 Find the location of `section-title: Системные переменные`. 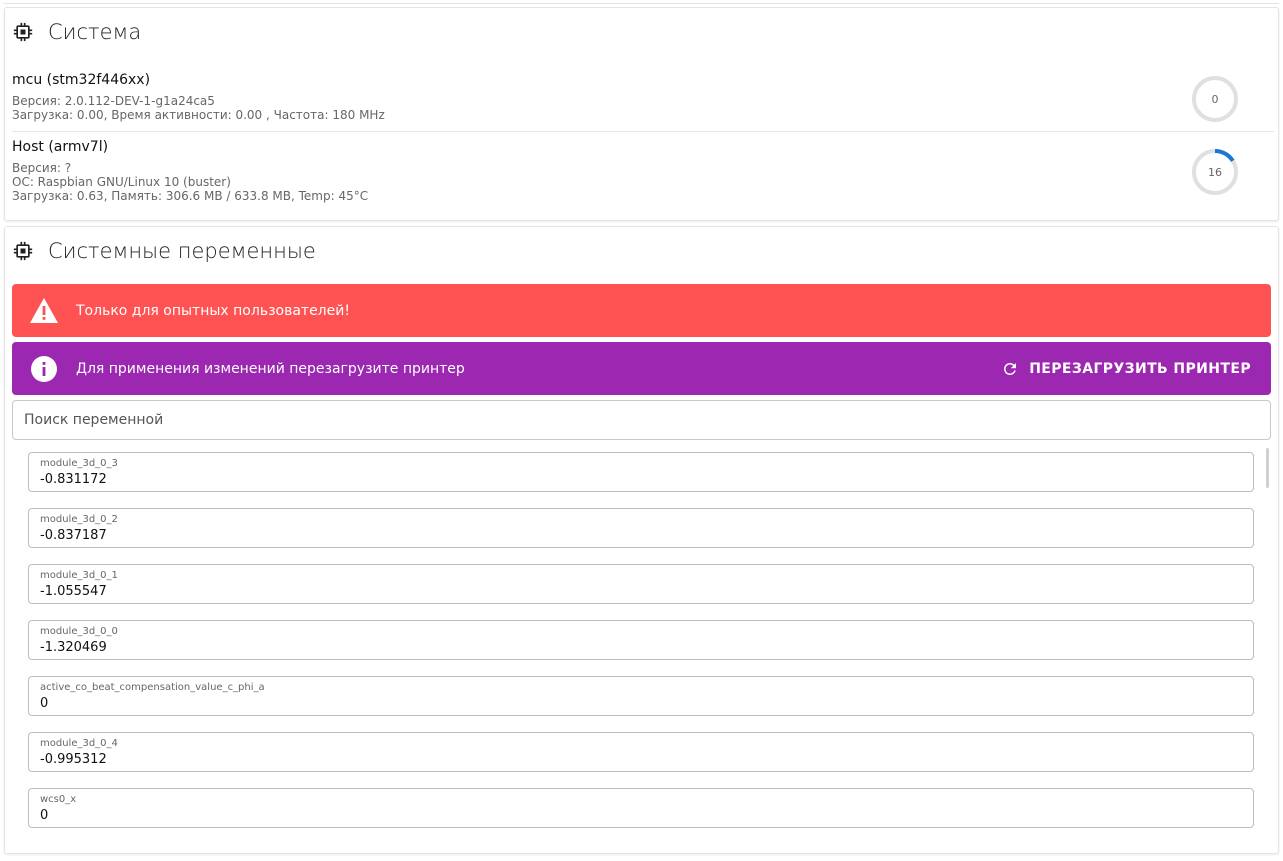

section-title: Системные переменные is located at coordinates (182, 251).